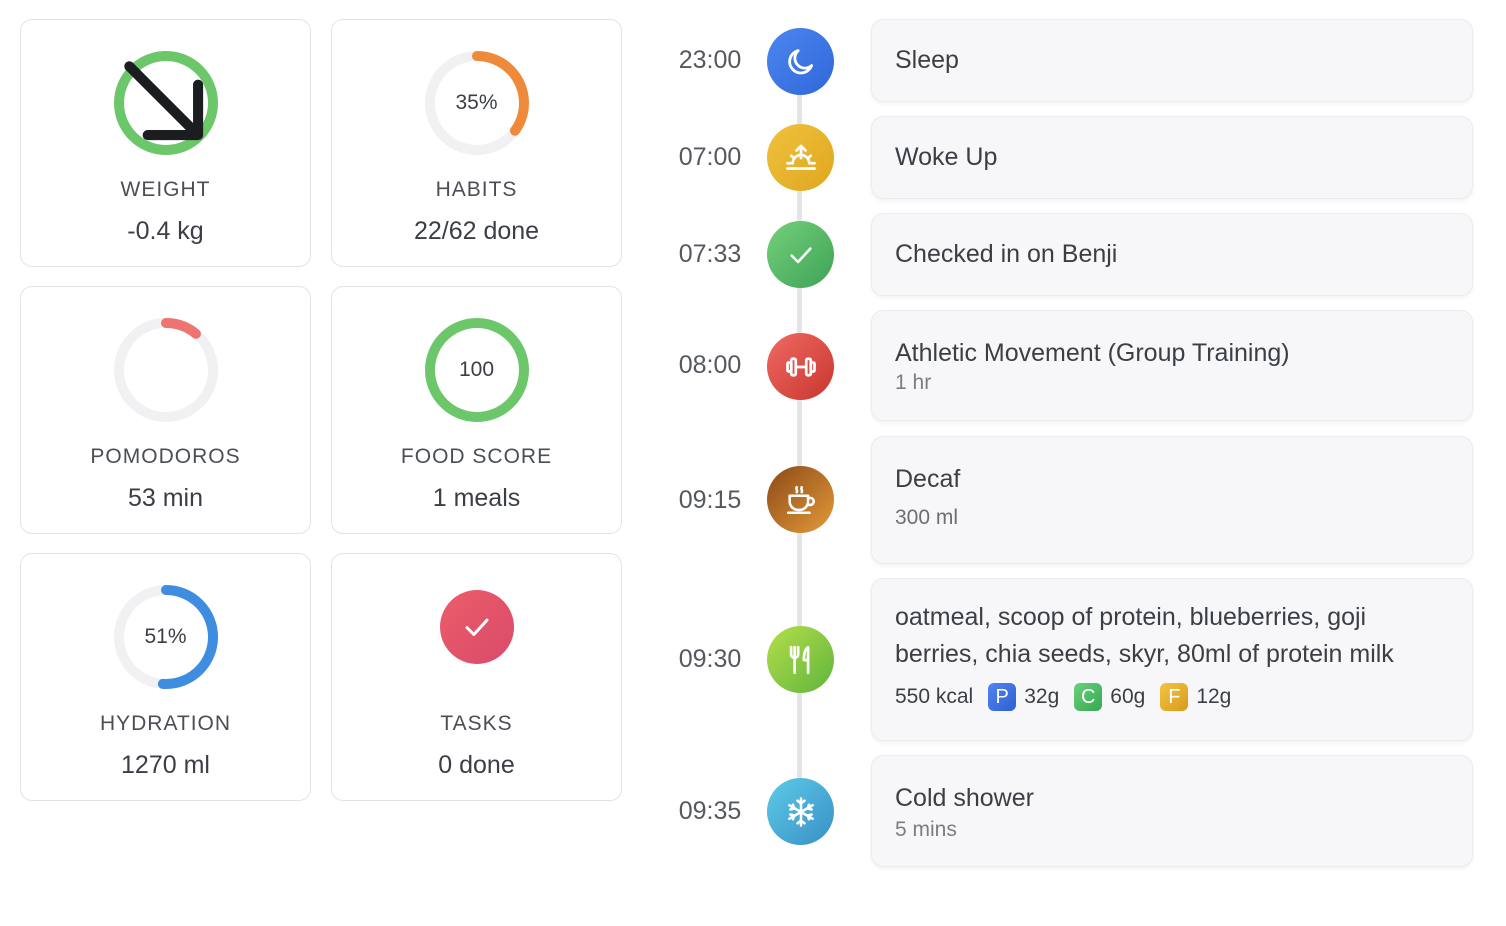 The height and width of the screenshot is (926, 1506). I want to click on timeline-entry-training: Athletic Movement (Group Training) 1 hr, so click(1172, 365).